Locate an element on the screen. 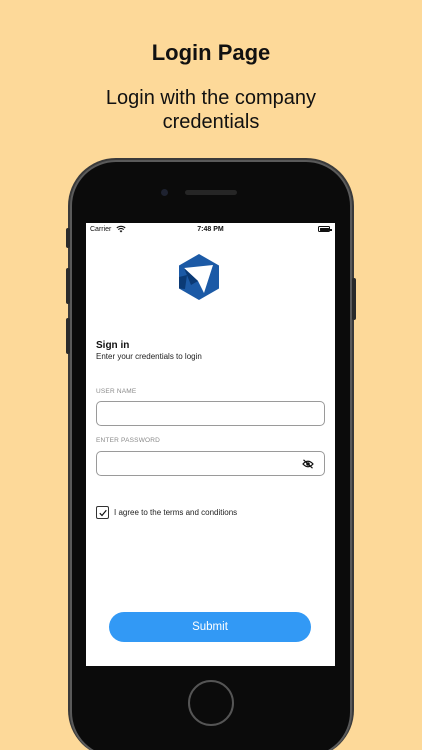 This screenshot has width=422, height=750. password-label: ENTER PASSWORD is located at coordinates (128, 440).